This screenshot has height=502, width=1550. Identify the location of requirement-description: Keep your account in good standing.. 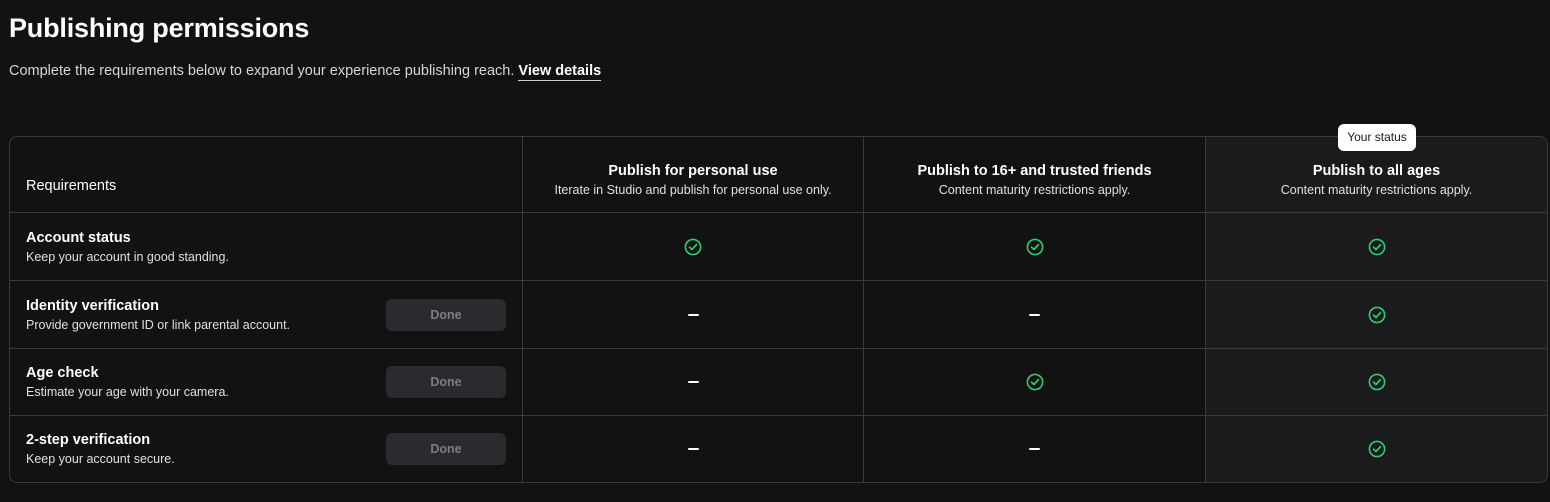
(127, 256).